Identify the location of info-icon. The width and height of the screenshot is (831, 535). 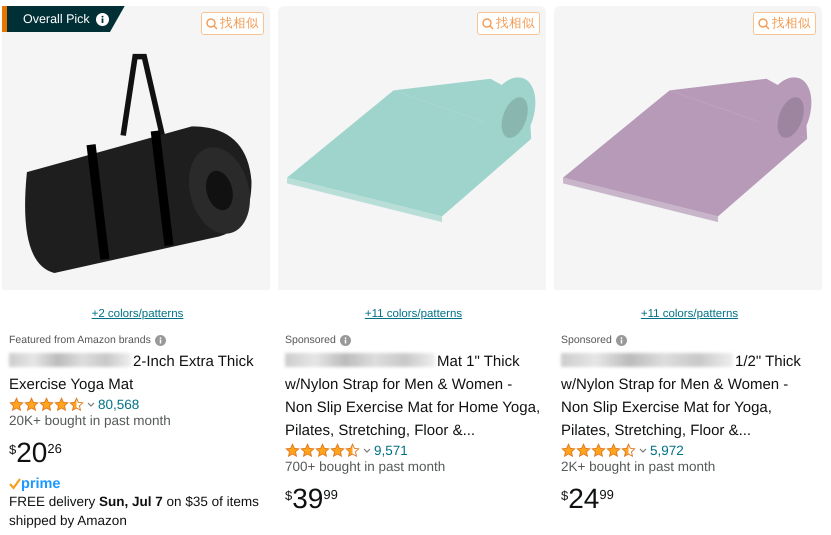
(102, 19).